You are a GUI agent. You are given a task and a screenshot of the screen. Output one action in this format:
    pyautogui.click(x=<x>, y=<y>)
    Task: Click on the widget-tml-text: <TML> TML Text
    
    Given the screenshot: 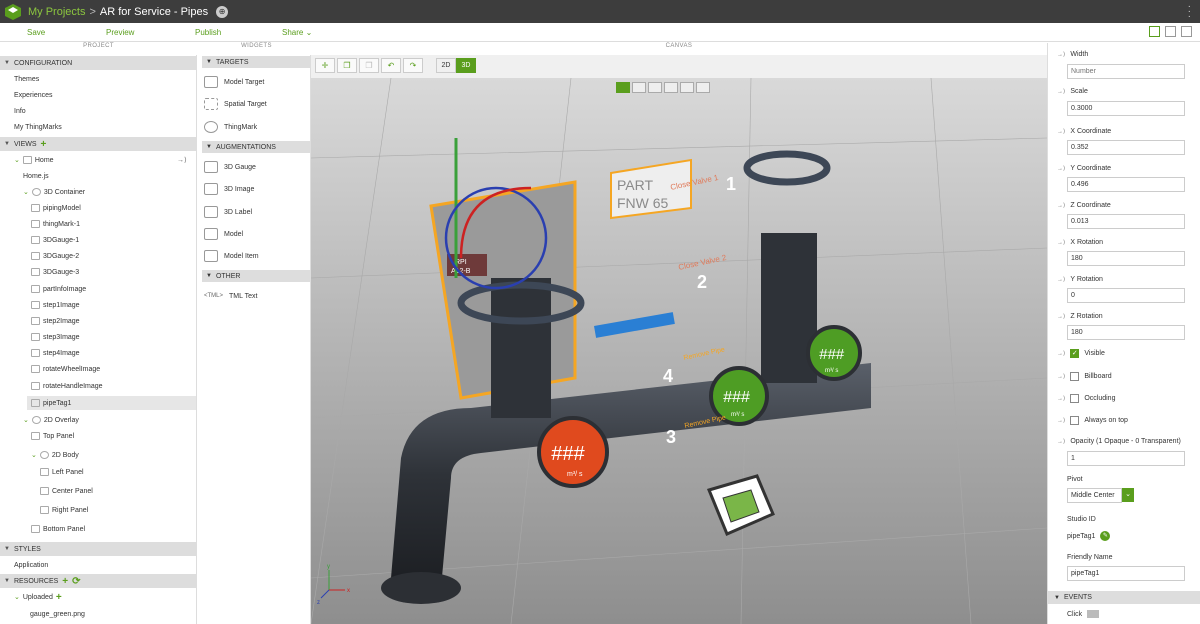 What is the action you would take?
    pyautogui.click(x=230, y=296)
    